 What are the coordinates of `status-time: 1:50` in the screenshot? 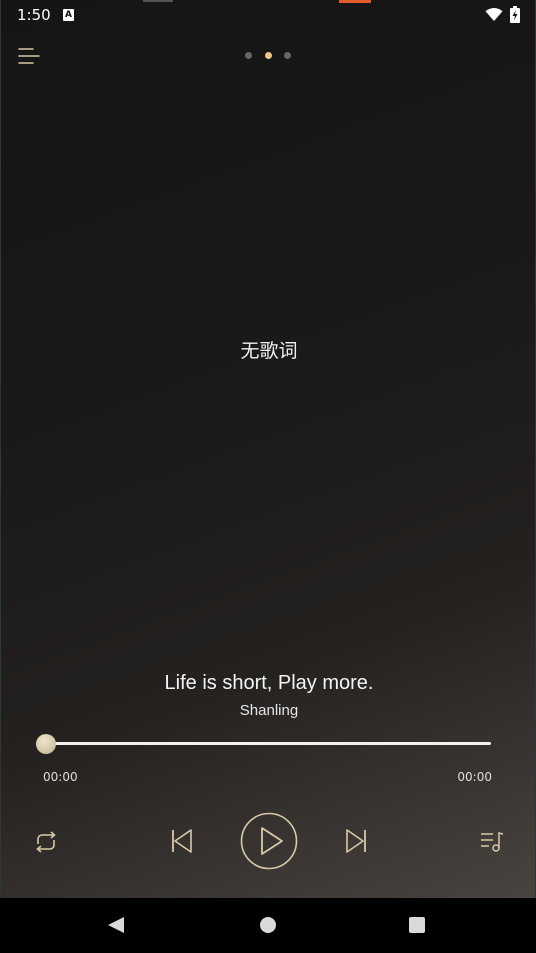 It's located at (34, 15).